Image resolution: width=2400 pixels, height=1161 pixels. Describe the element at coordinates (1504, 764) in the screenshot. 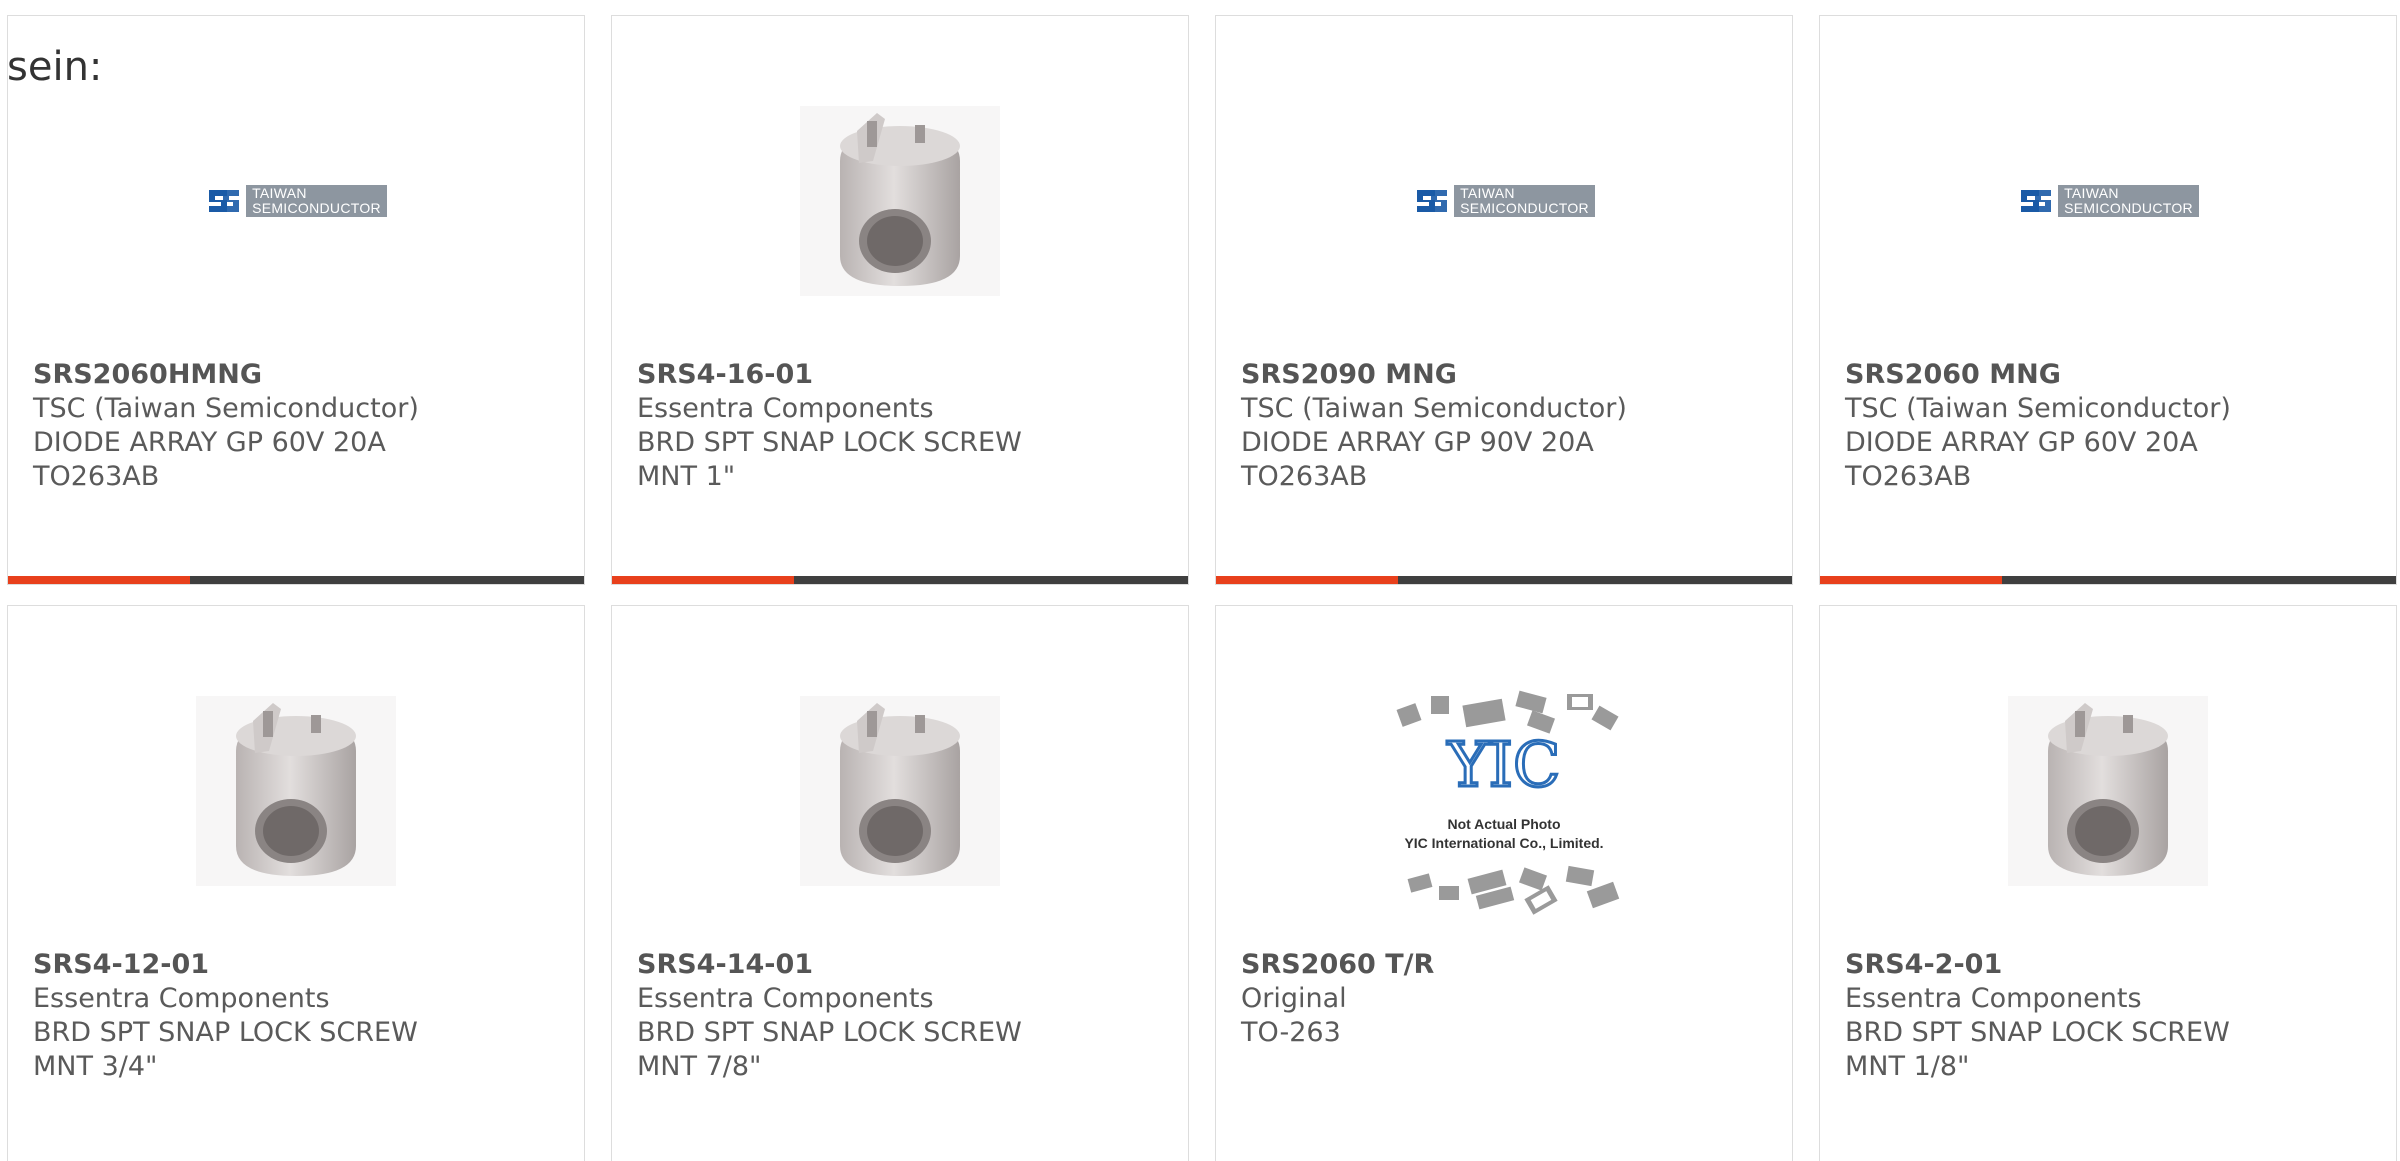

I see `yic-logo-mark: YIC` at that location.